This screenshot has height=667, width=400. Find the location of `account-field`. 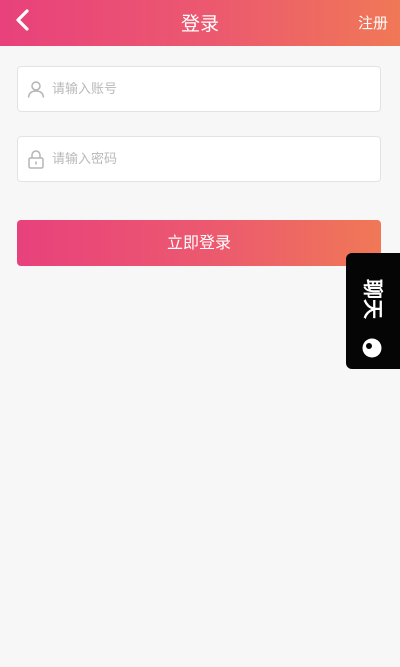

account-field is located at coordinates (199, 89).